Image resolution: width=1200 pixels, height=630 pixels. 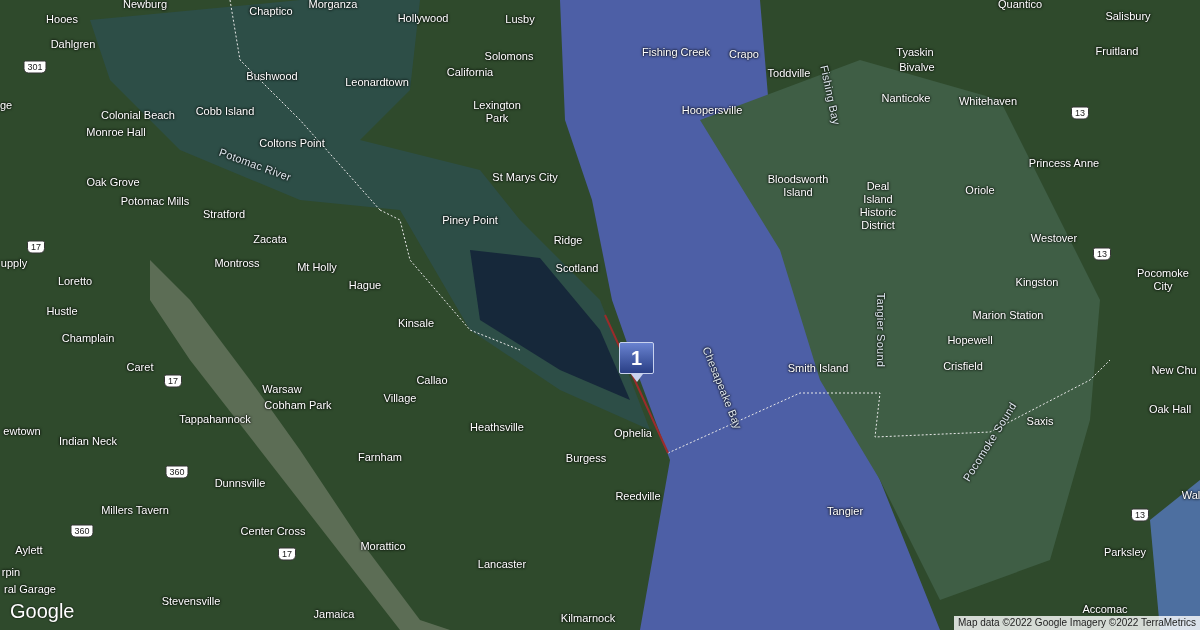 I want to click on map-attribution: Map data ©2022 Google Imagery ©2022 TerraMetrics, so click(x=1077, y=623).